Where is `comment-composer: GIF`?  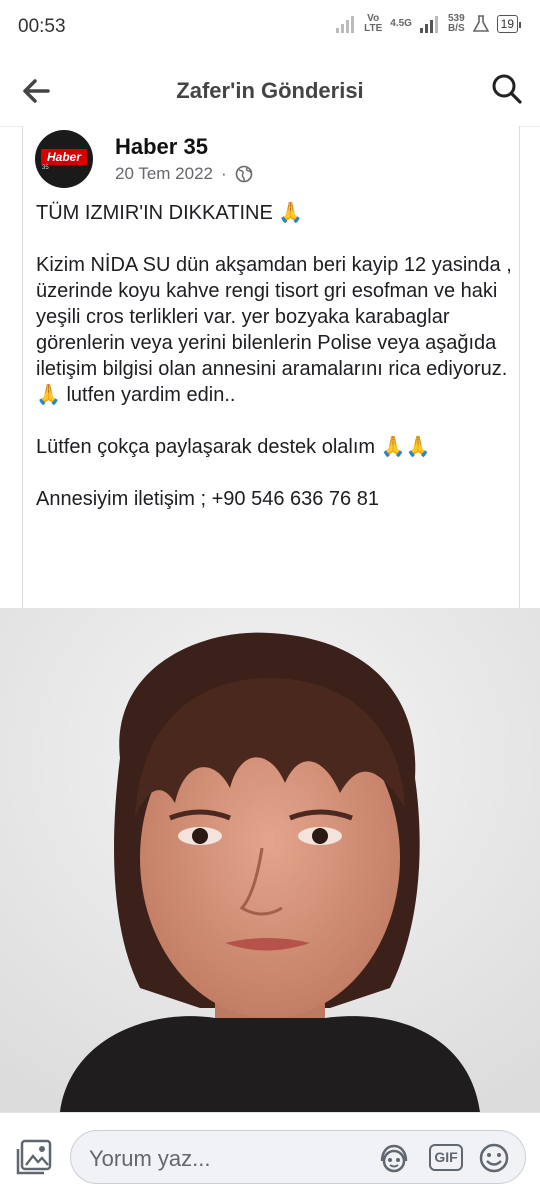
comment-composer: GIF is located at coordinates (270, 1156).